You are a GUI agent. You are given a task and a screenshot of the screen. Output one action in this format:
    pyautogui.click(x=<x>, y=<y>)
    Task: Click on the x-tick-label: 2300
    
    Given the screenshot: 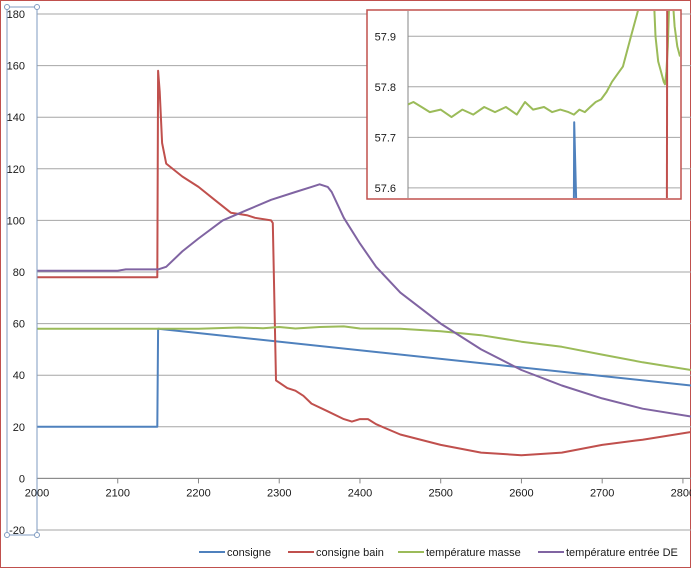 What is the action you would take?
    pyautogui.click(x=279, y=493)
    